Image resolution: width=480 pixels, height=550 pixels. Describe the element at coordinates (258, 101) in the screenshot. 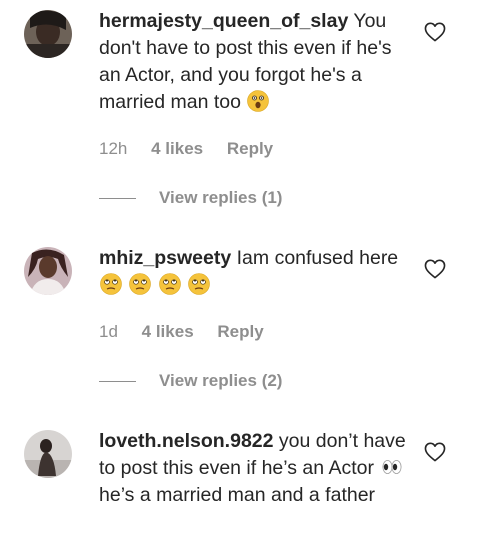

I see `astonished-face-emoji` at that location.